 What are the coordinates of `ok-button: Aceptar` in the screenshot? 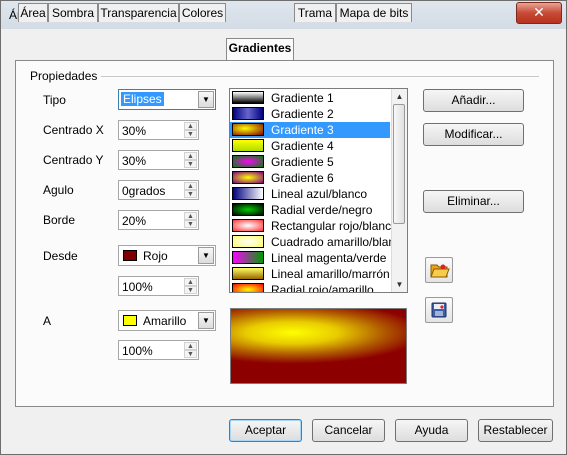 It's located at (265, 430).